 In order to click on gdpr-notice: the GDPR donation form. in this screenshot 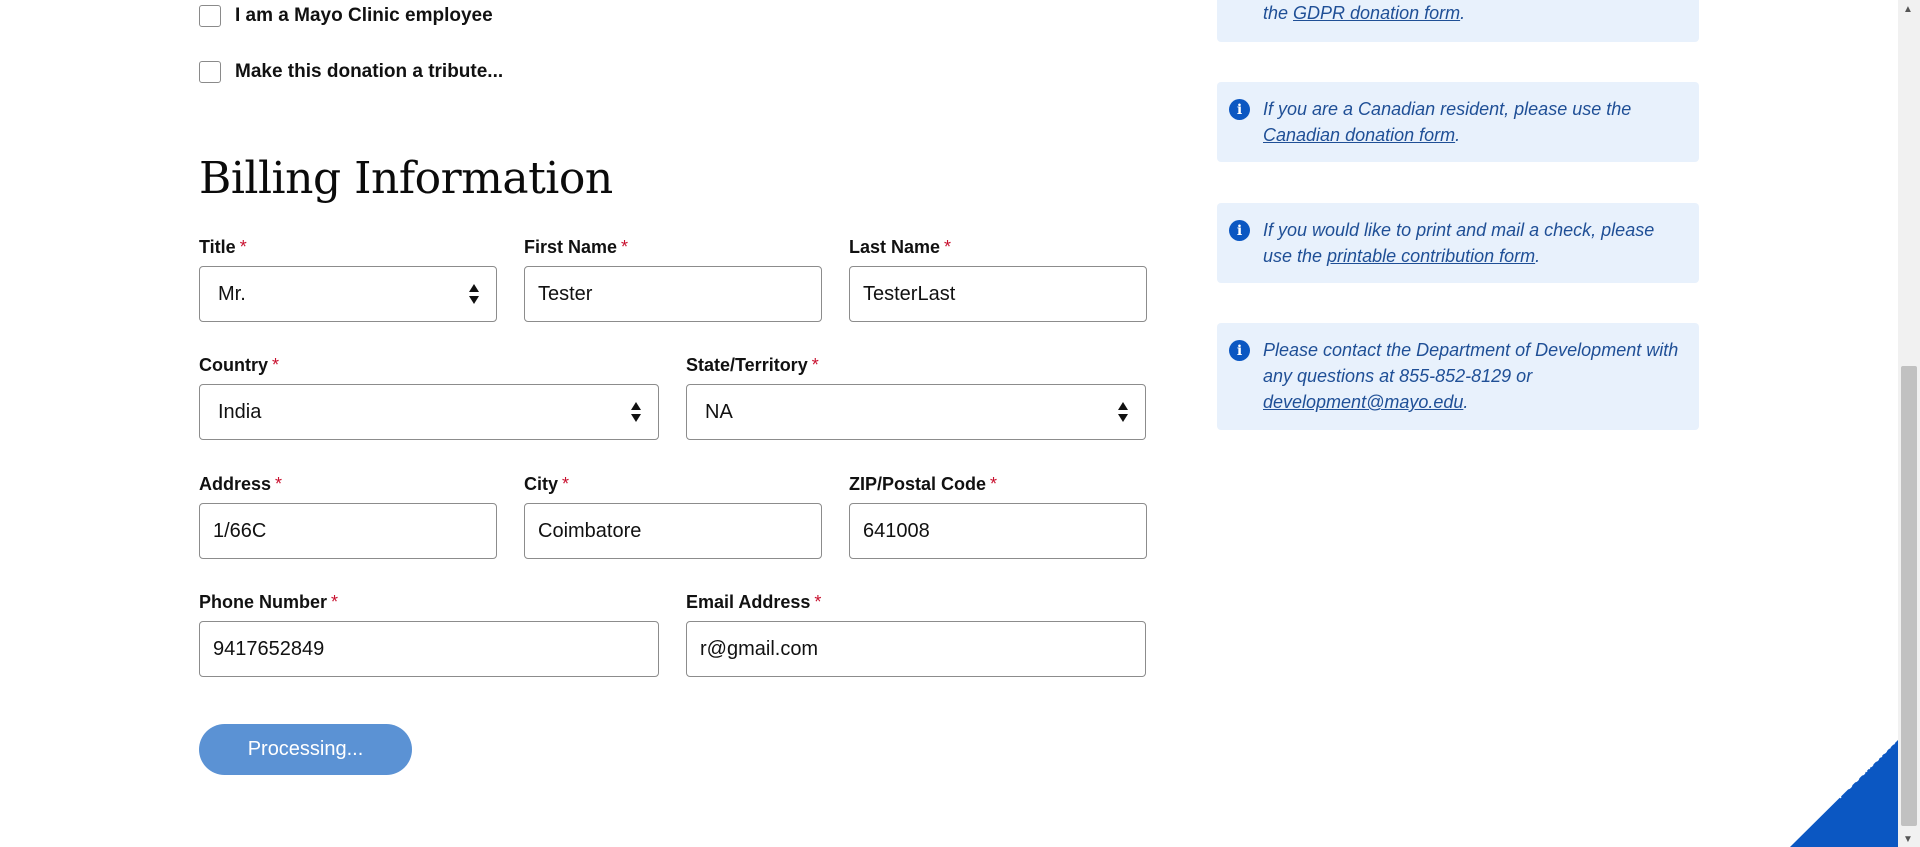, I will do `click(1458, 21)`.